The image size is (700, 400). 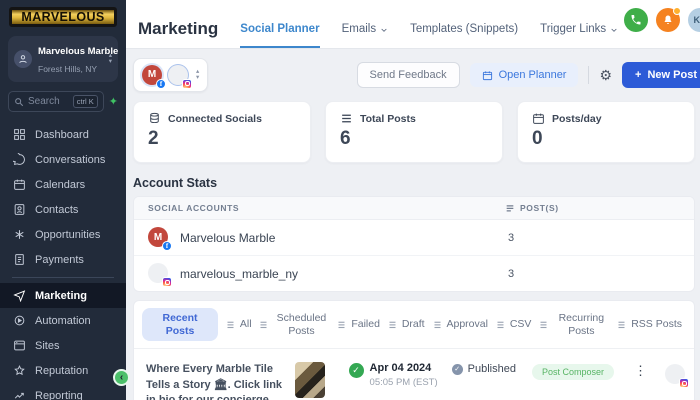 What do you see at coordinates (68, 69) in the screenshot?
I see `account-location: Forest Hills, NY` at bounding box center [68, 69].